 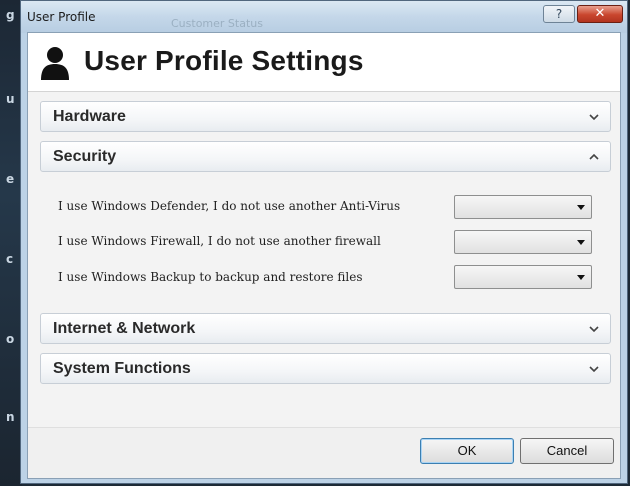 What do you see at coordinates (523, 242) in the screenshot?
I see `firewall-select` at bounding box center [523, 242].